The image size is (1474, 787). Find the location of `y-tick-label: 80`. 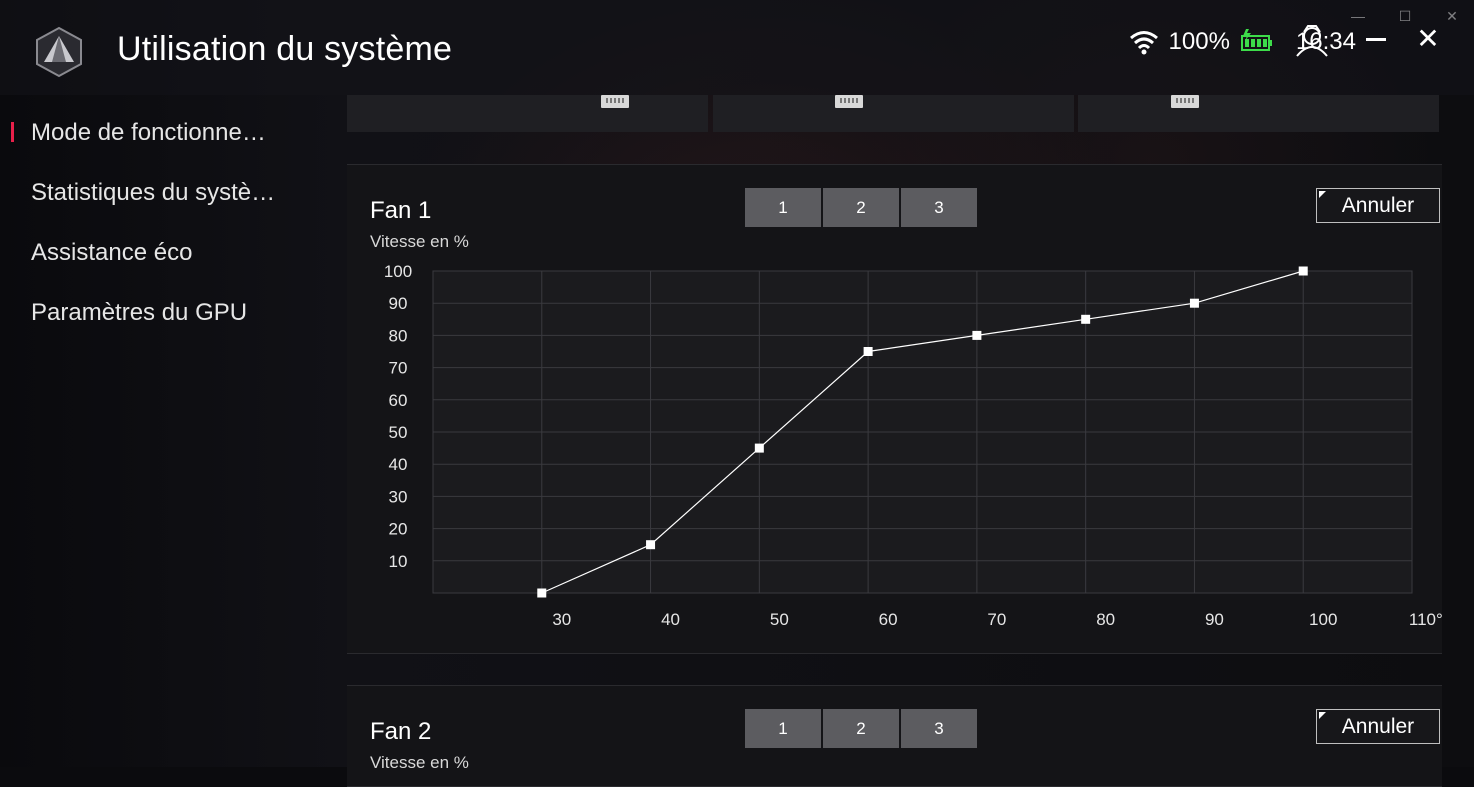

y-tick-label: 80 is located at coordinates (398, 335).